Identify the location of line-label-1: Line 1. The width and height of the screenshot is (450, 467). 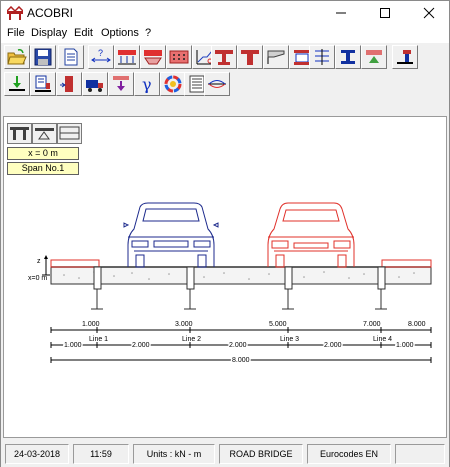
(98, 339).